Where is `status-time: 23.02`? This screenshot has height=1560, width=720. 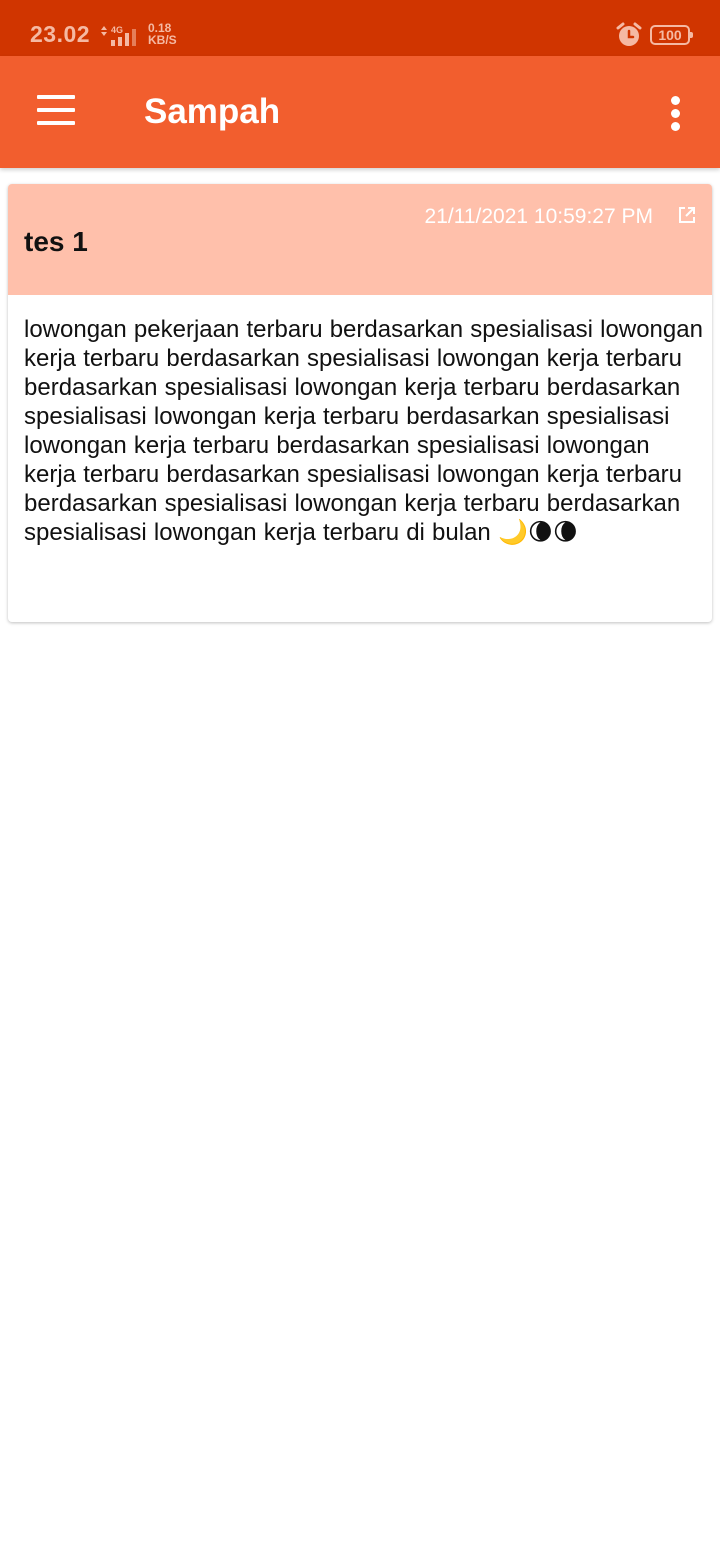 status-time: 23.02 is located at coordinates (60, 34).